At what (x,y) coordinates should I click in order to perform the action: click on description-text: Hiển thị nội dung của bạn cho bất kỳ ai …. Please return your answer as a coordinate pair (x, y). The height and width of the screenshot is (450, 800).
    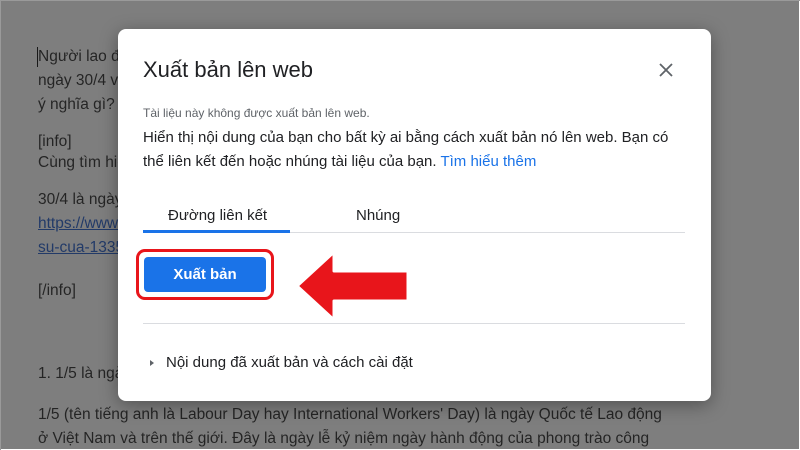
    Looking at the image, I should click on (406, 149).